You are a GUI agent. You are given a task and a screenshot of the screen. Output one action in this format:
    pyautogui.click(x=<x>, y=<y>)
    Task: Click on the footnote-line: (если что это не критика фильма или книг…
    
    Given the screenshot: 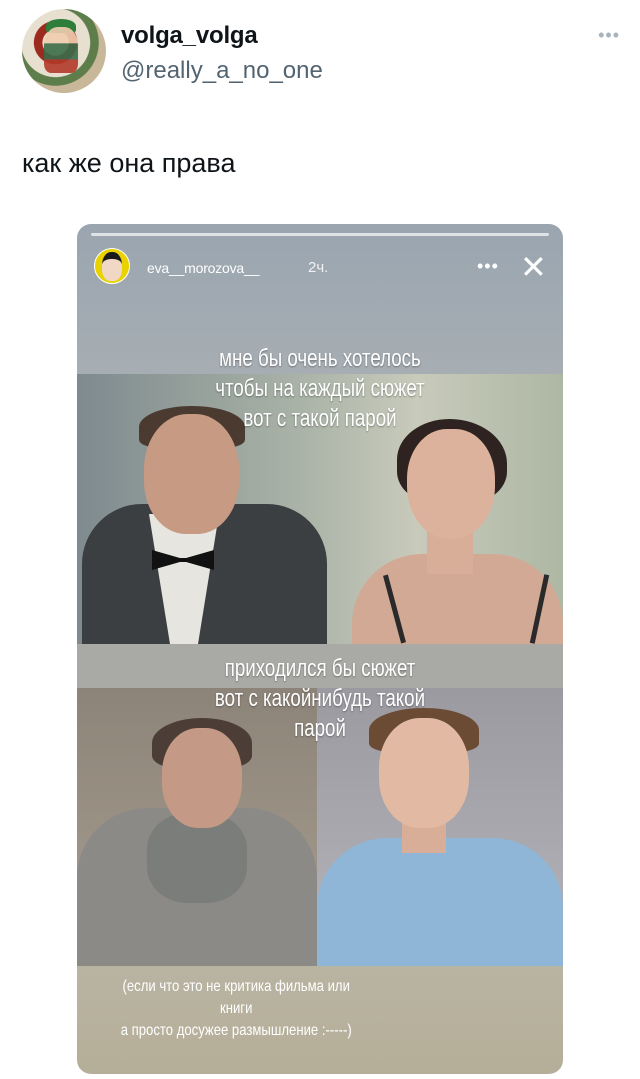 What is the action you would take?
    pyautogui.click(x=236, y=997)
    